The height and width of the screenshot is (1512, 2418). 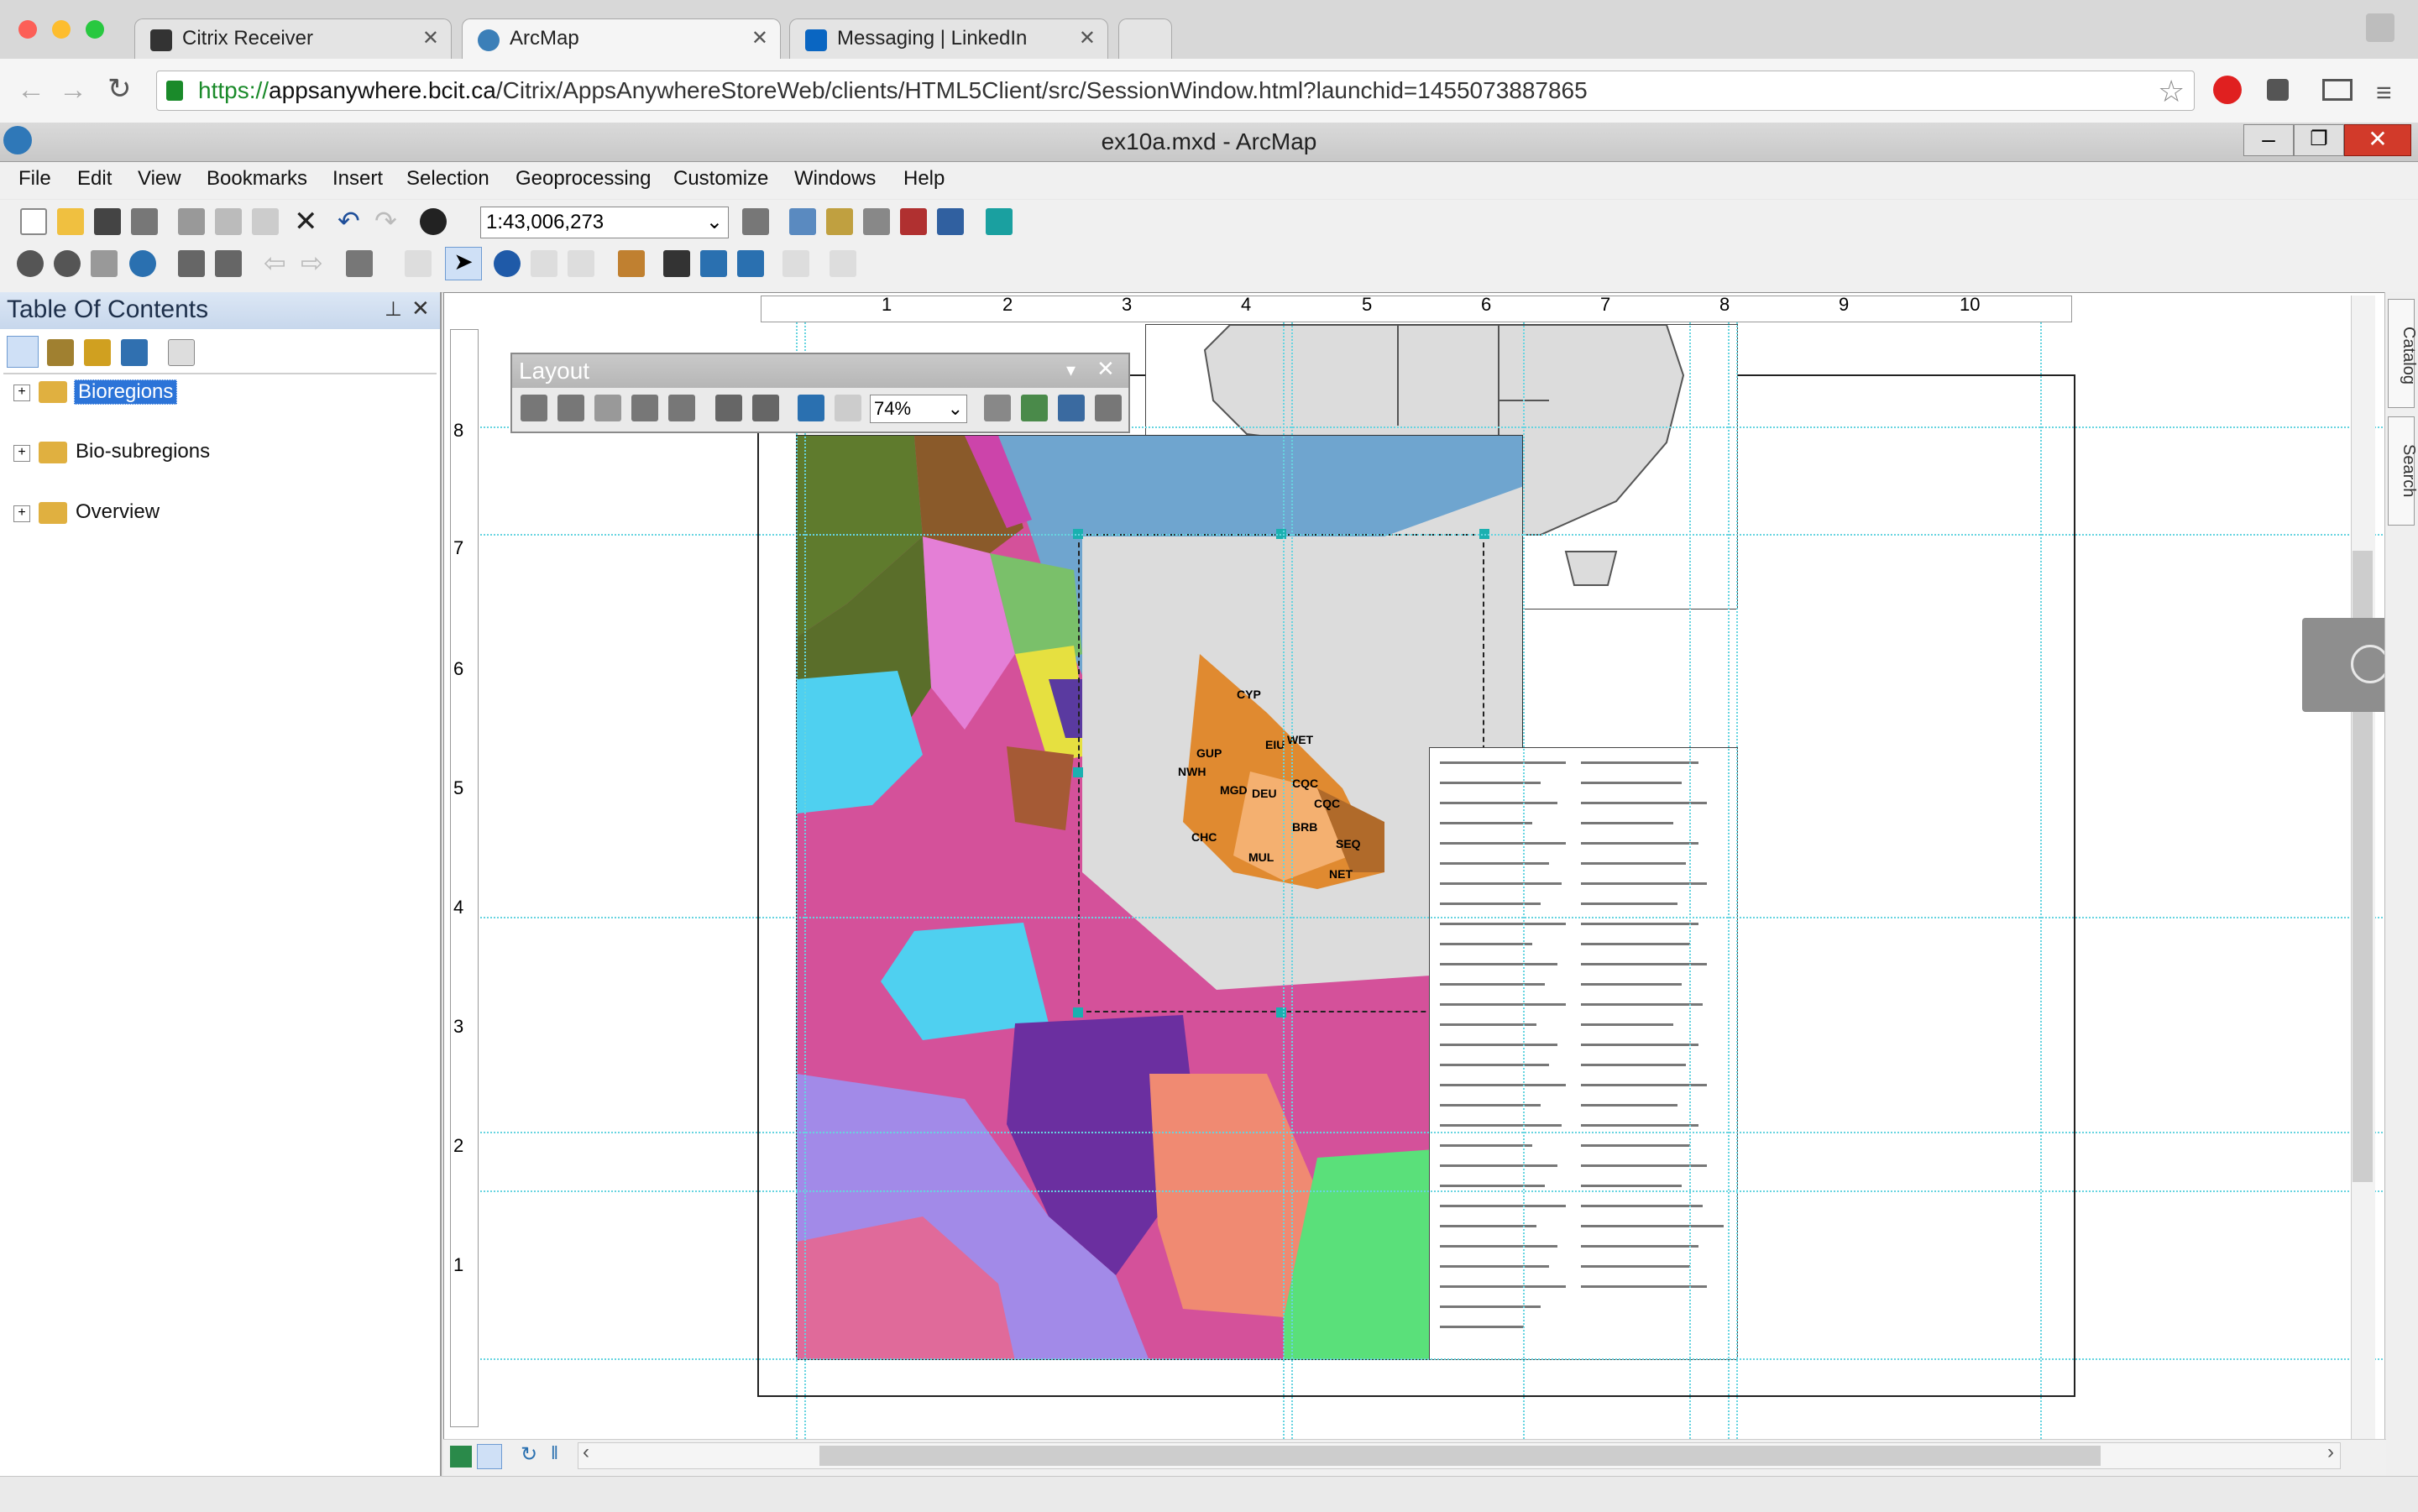 What do you see at coordinates (134, 352) in the screenshot?
I see `list-by-selection-icon` at bounding box center [134, 352].